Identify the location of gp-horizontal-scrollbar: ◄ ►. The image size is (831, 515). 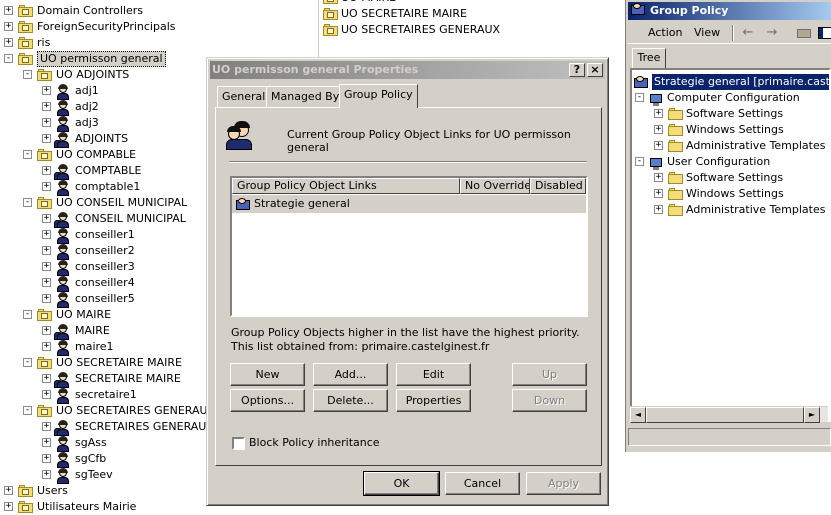
(729, 414).